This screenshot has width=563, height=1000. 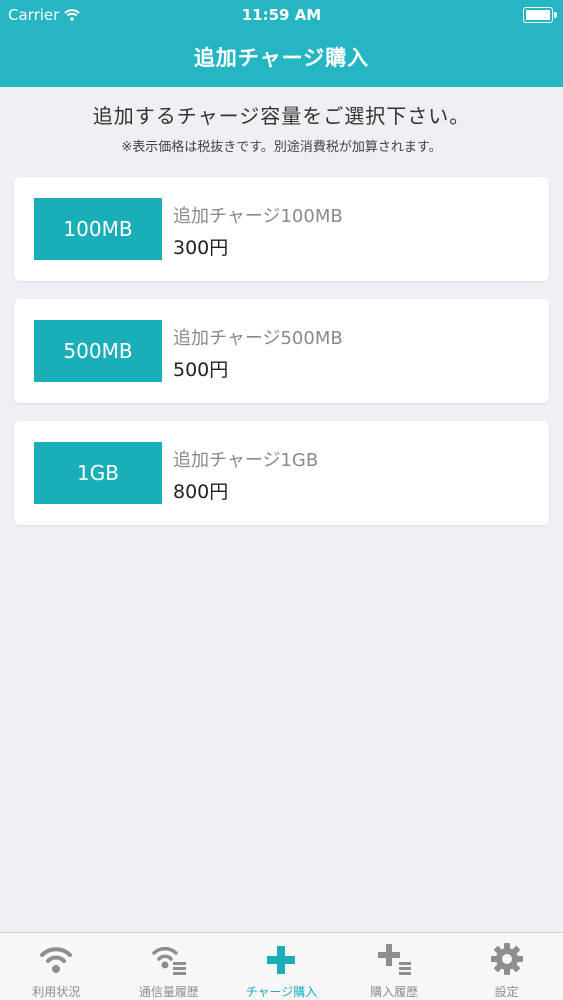 I want to click on battery-icon, so click(x=540, y=15).